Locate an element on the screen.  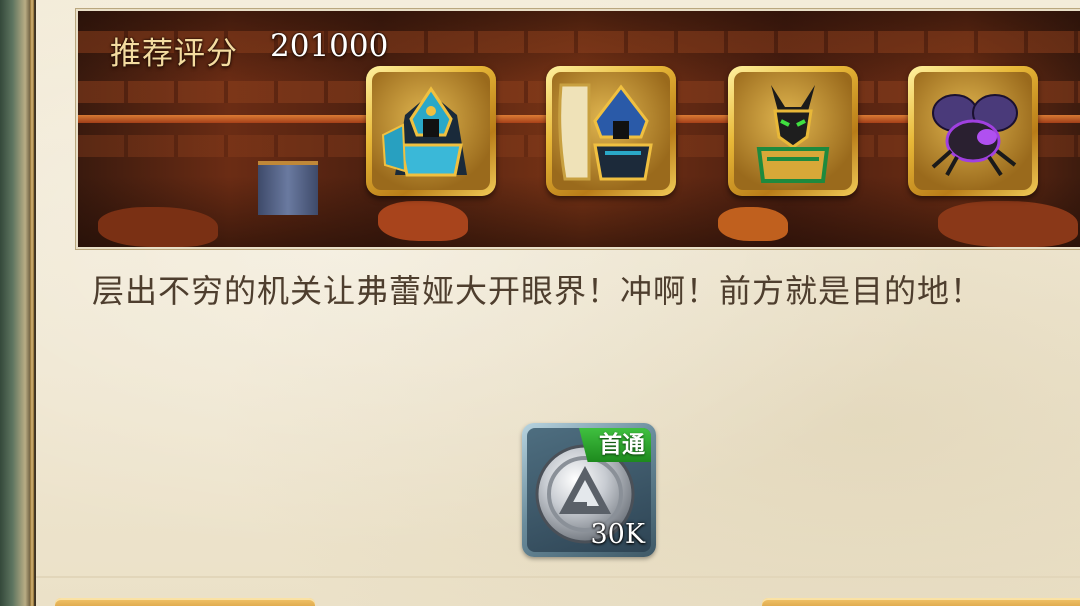
left-decorative-frame is located at coordinates (18, 303).